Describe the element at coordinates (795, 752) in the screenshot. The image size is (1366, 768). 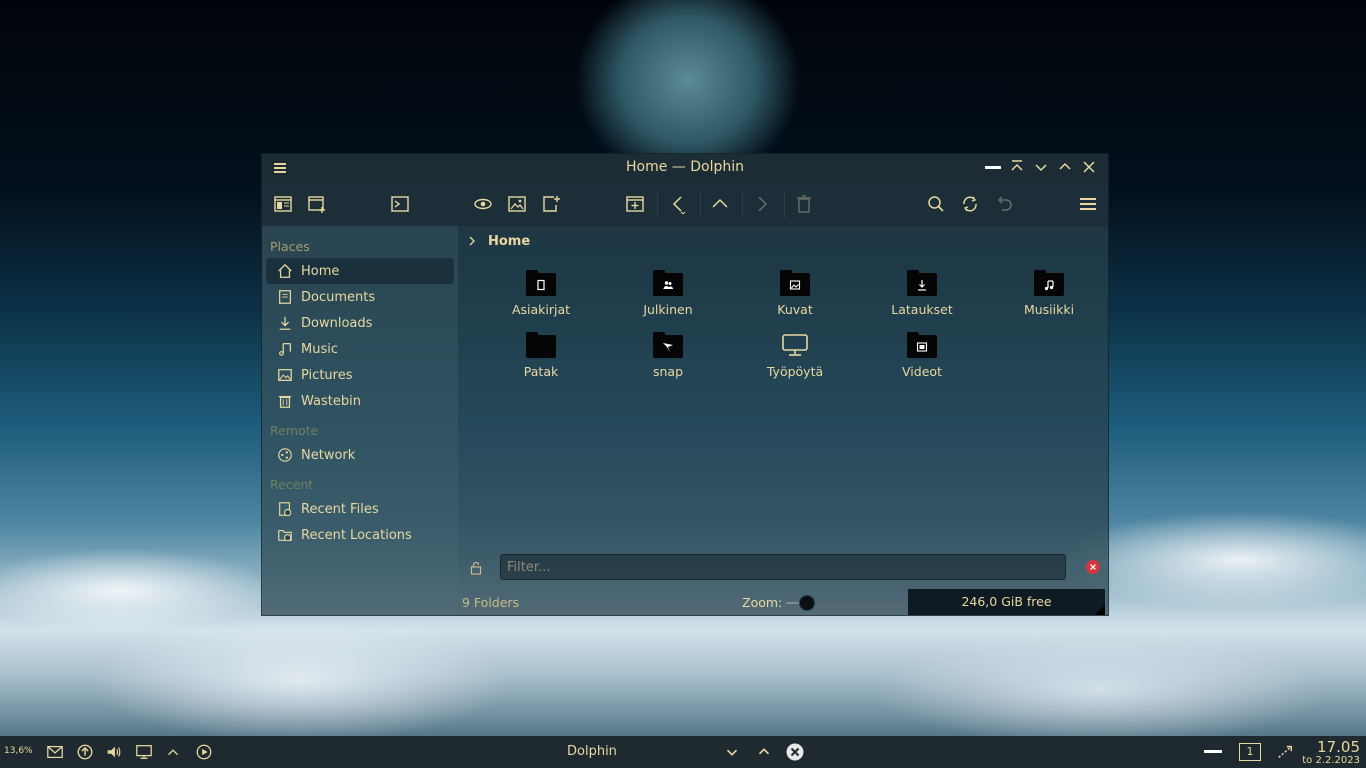
I see `taskbar-close-icon` at that location.